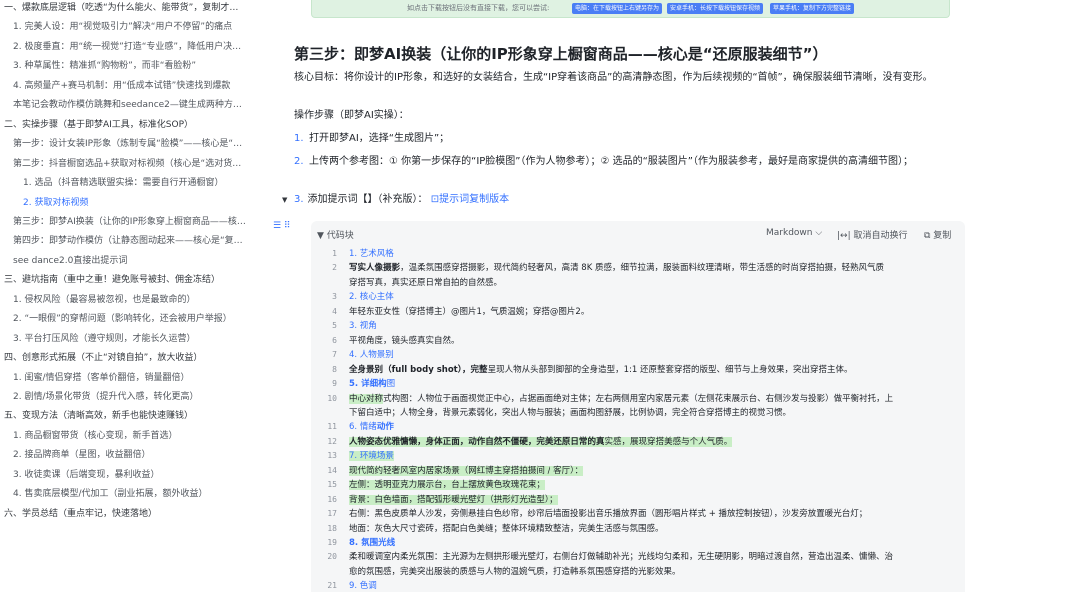  What do you see at coordinates (131, 319) in the screenshot?
I see `outline-item: 2. “一眼假”的穿帮问题（影响转化，还会被用户举报）` at bounding box center [131, 319].